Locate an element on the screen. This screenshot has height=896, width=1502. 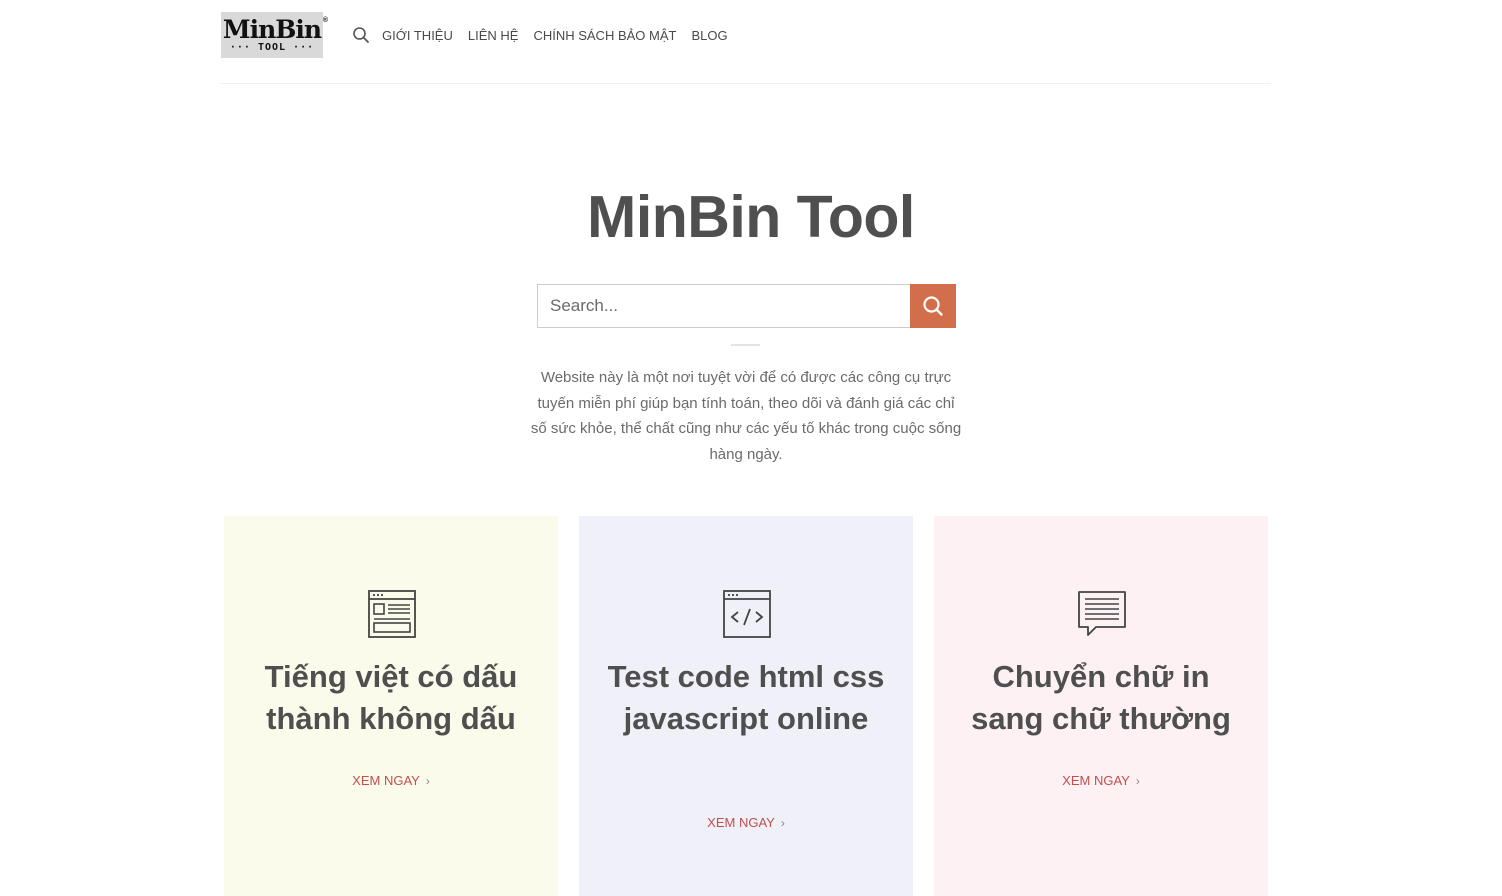
search-input is located at coordinates (723, 306).